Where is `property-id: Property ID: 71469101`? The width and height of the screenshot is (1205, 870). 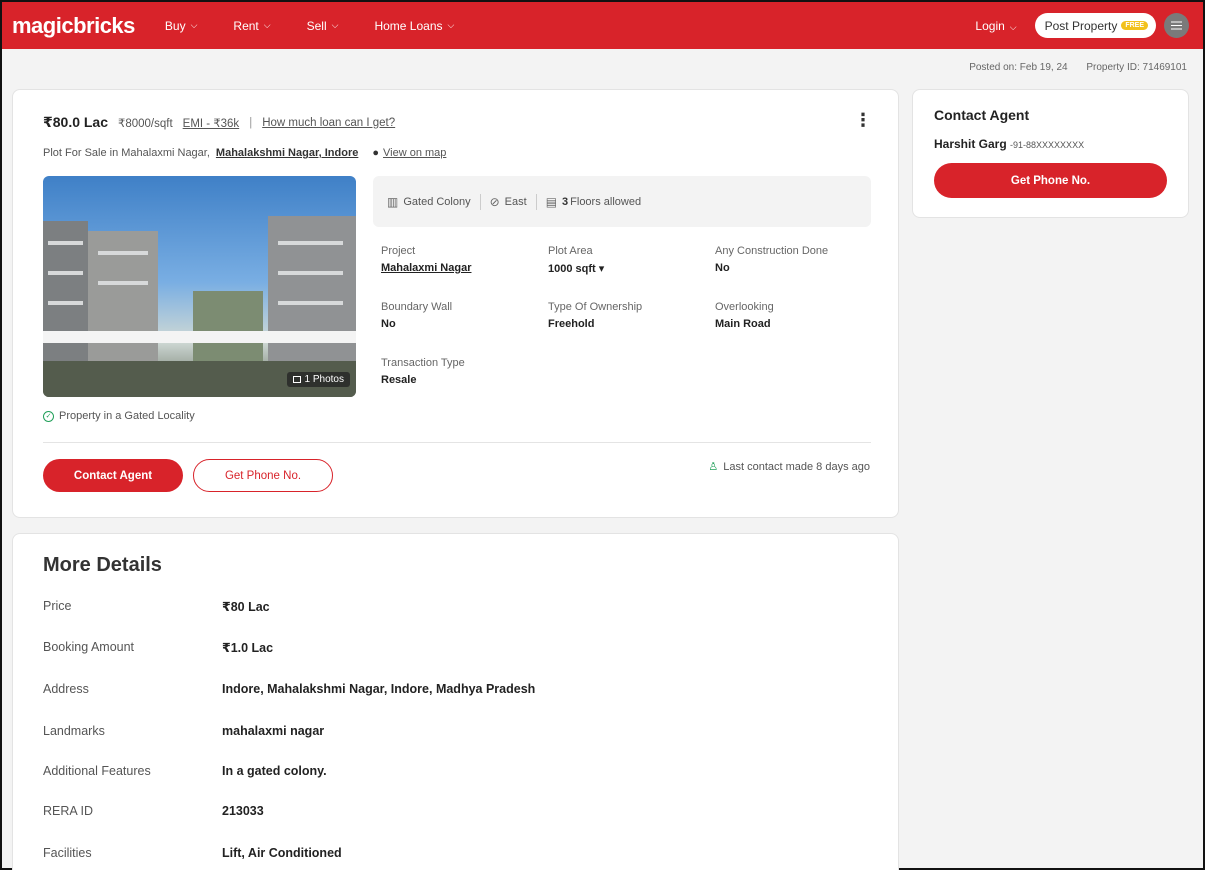
property-id: Property ID: 71469101 is located at coordinates (1136, 67).